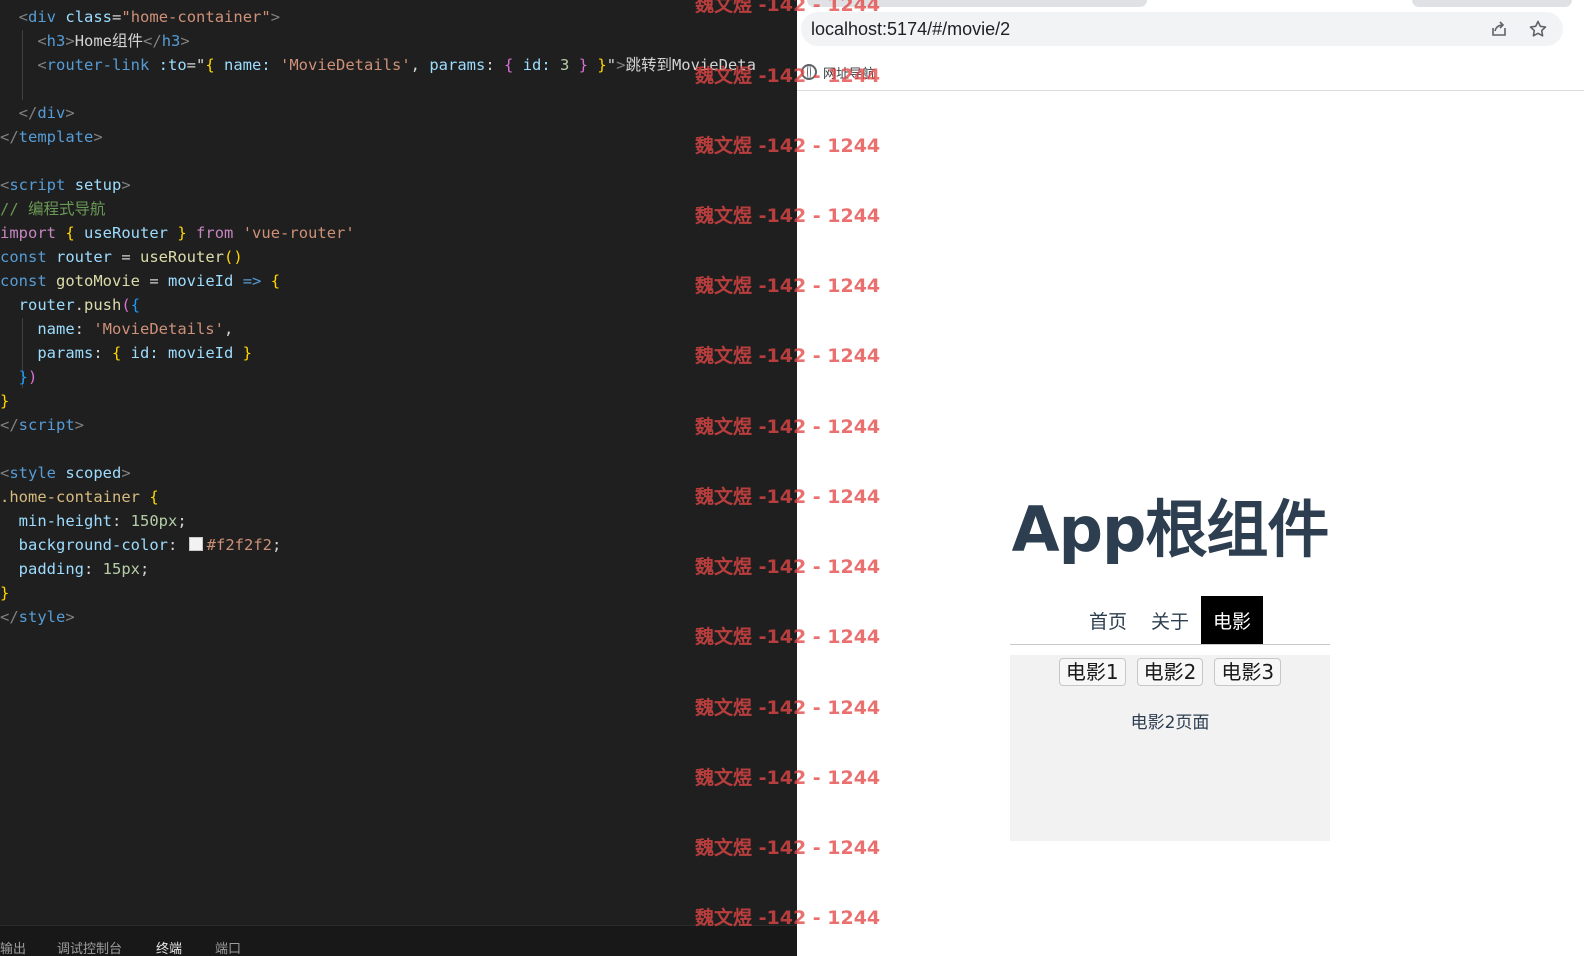 Image resolution: width=1584 pixels, height=956 pixels. I want to click on code-token: 'MovieDetails', so click(158, 329).